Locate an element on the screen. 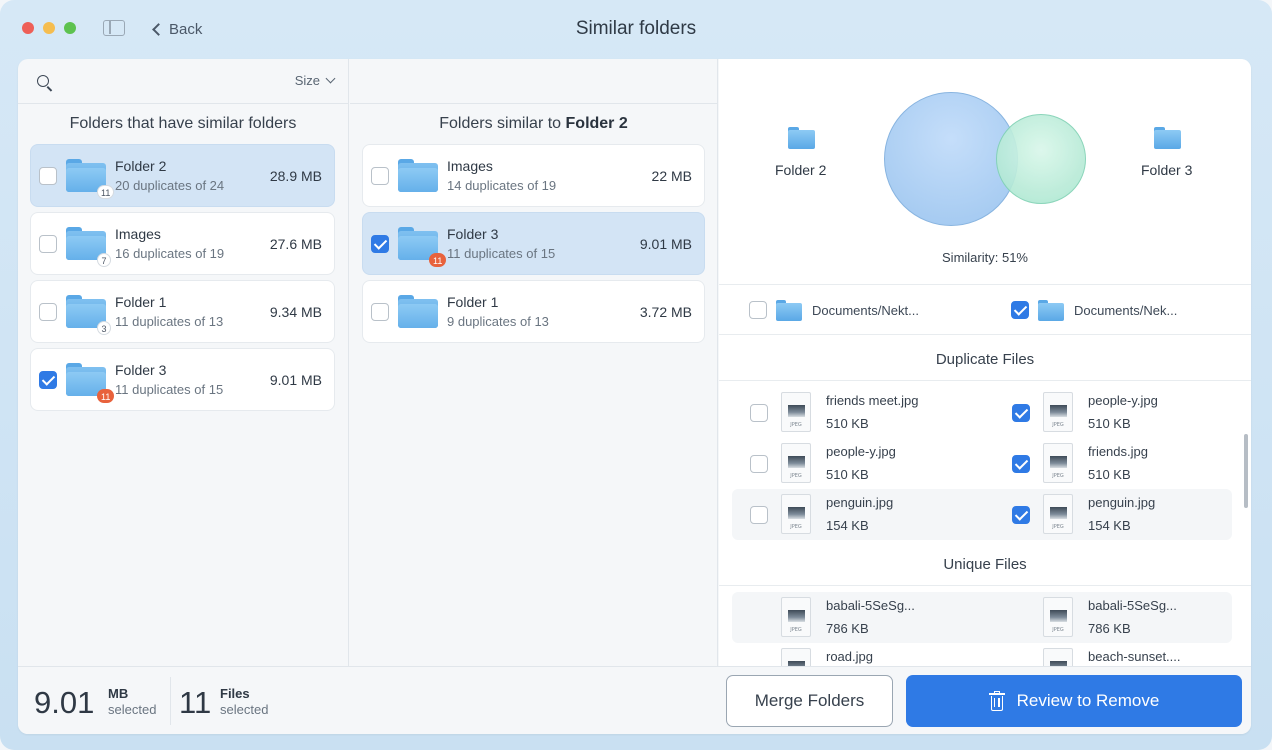  unique-files-title: Unique Files is located at coordinates (985, 563).